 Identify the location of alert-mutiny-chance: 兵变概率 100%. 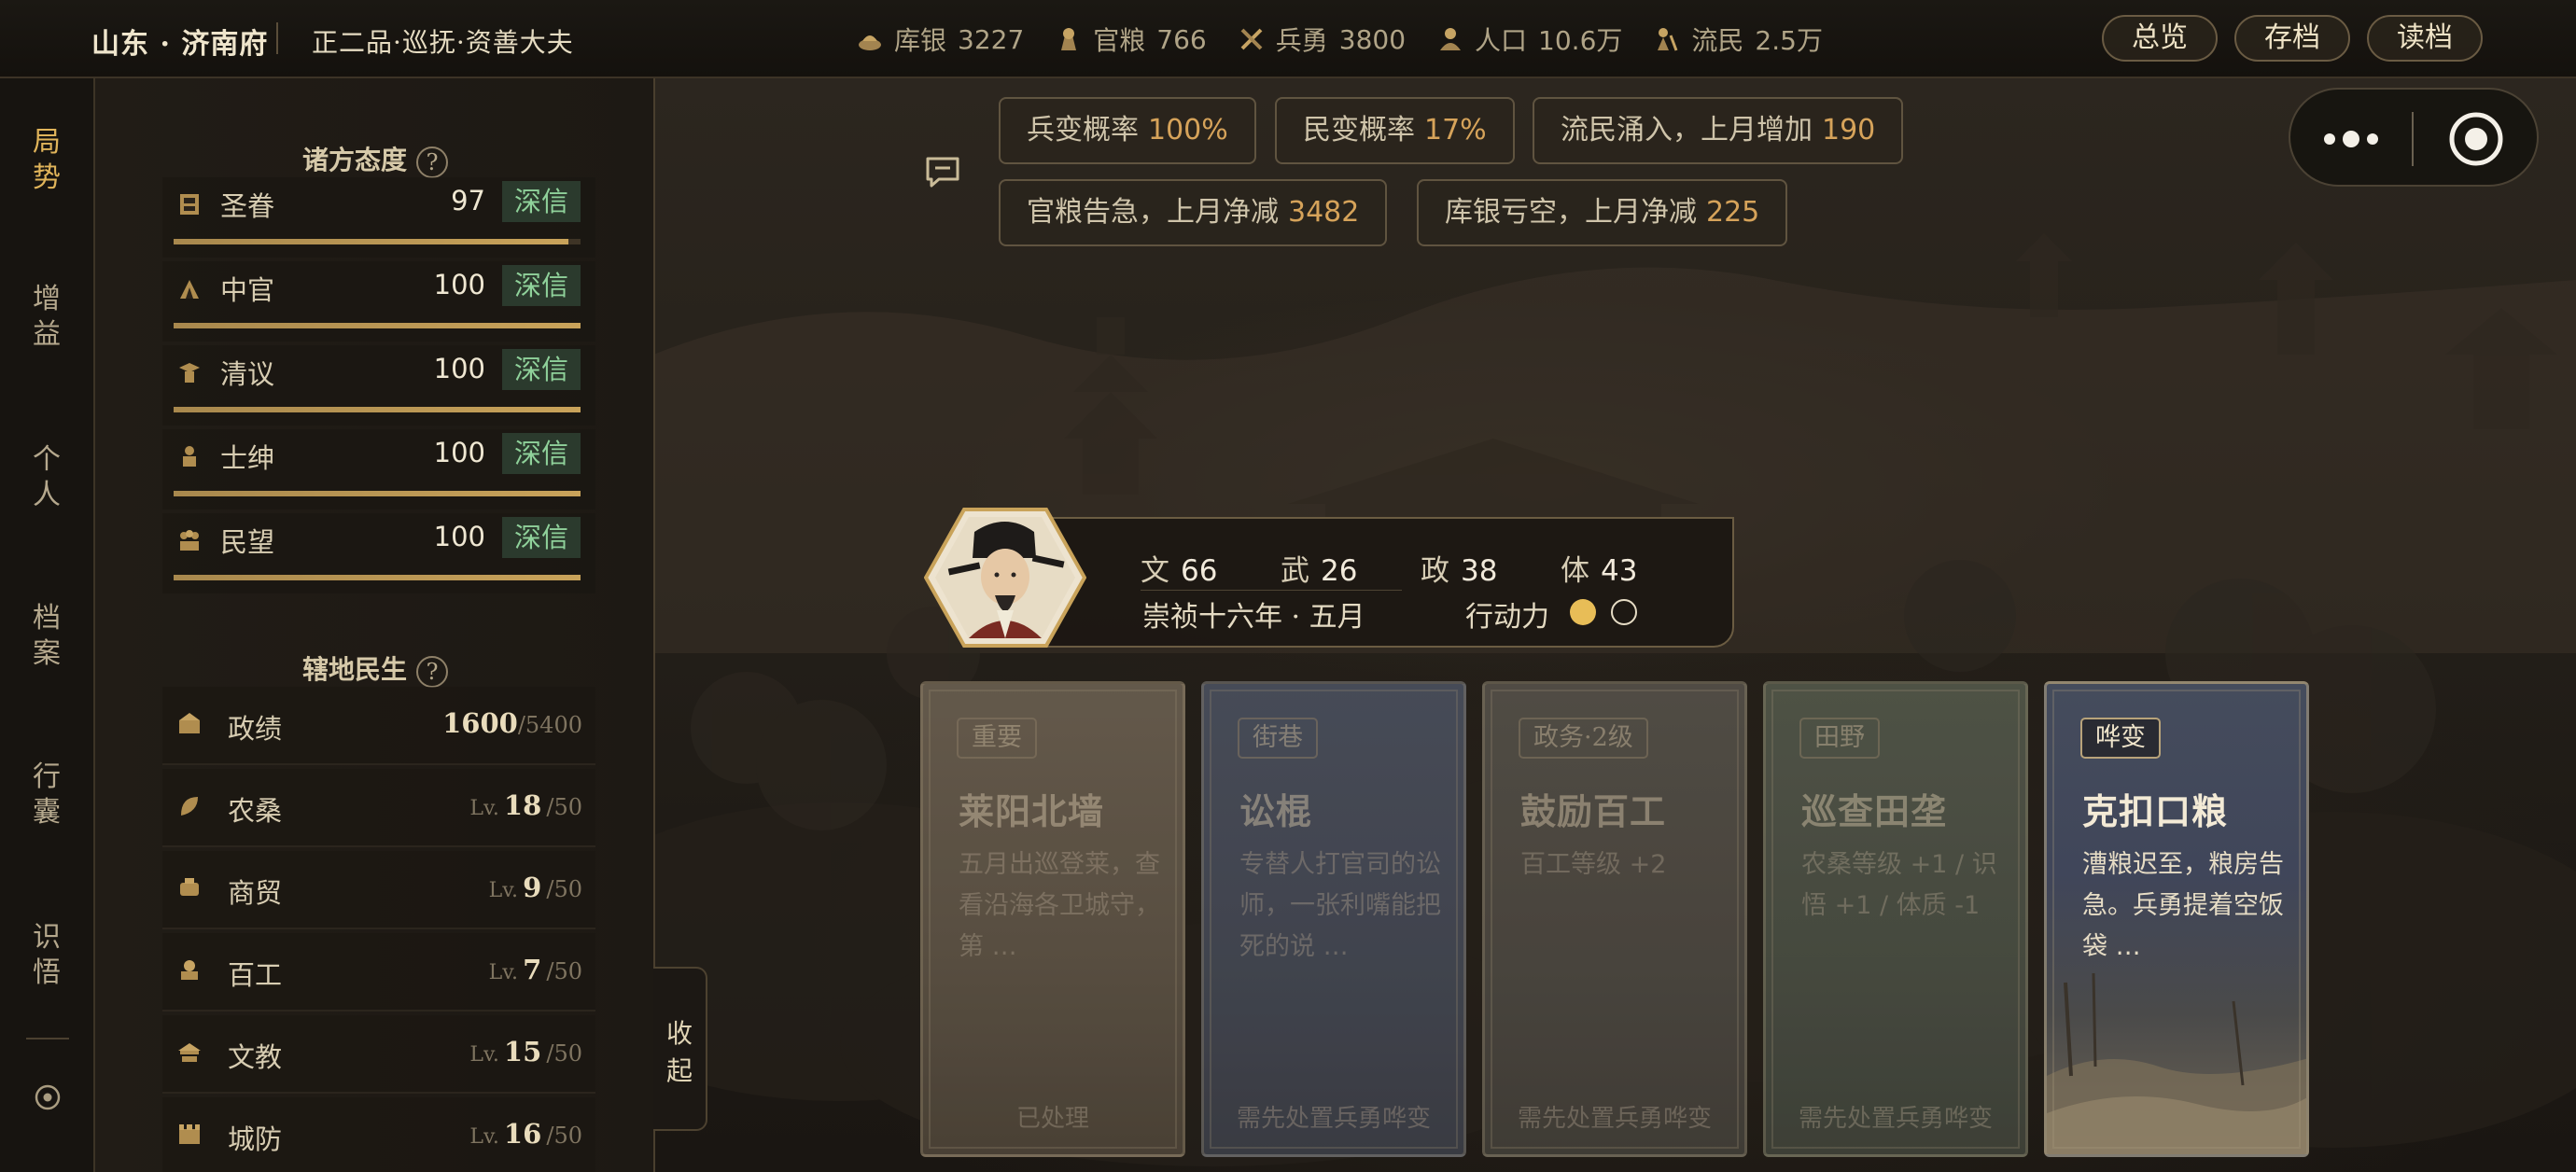
(1127, 130).